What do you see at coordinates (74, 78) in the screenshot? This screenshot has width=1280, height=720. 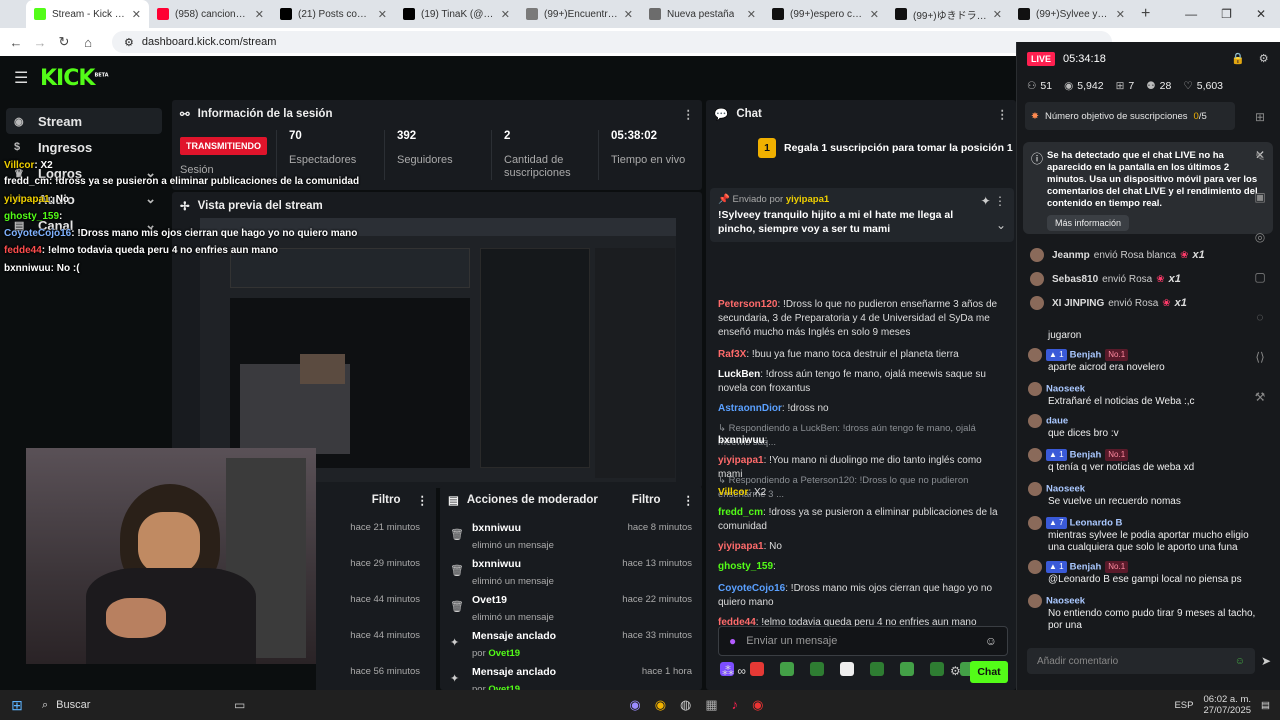 I see `kick-logo: KICKBETA` at bounding box center [74, 78].